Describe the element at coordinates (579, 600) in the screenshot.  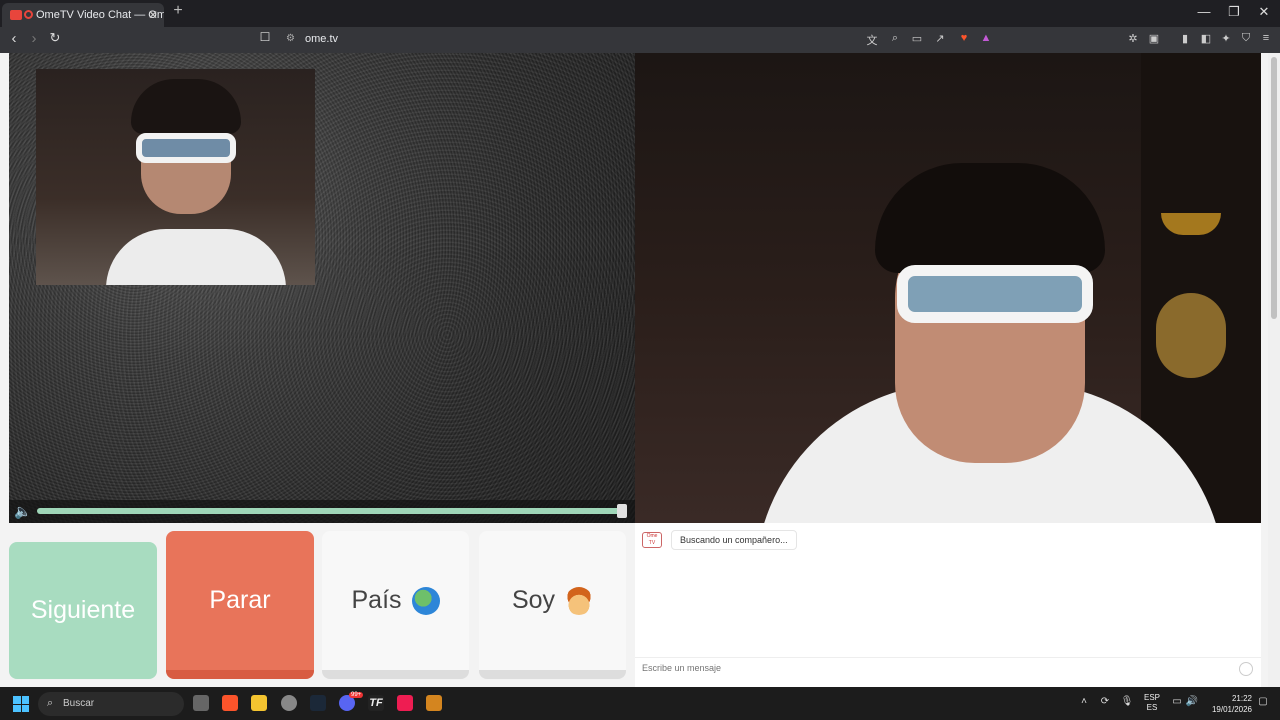
I see `boy-icon` at that location.